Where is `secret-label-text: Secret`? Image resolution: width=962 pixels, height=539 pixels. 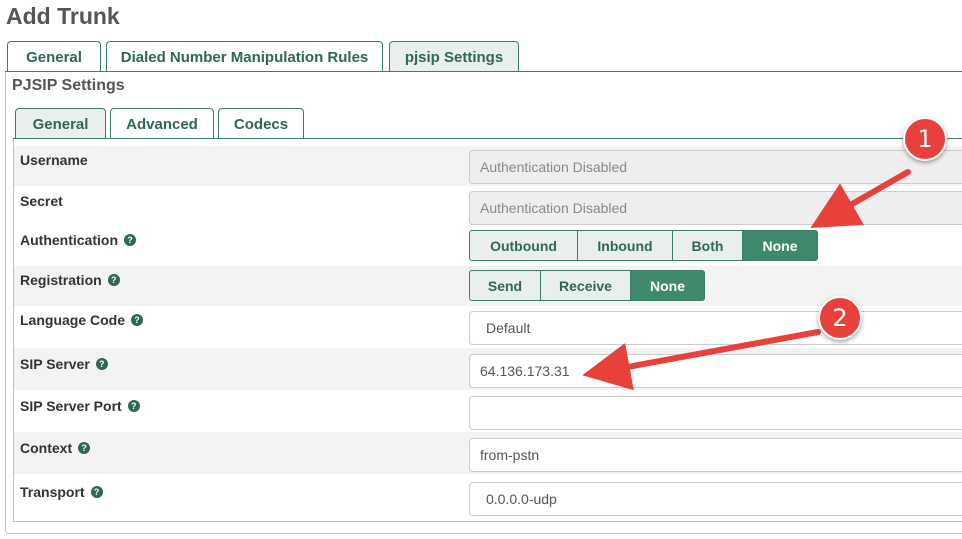 secret-label-text: Secret is located at coordinates (41, 201).